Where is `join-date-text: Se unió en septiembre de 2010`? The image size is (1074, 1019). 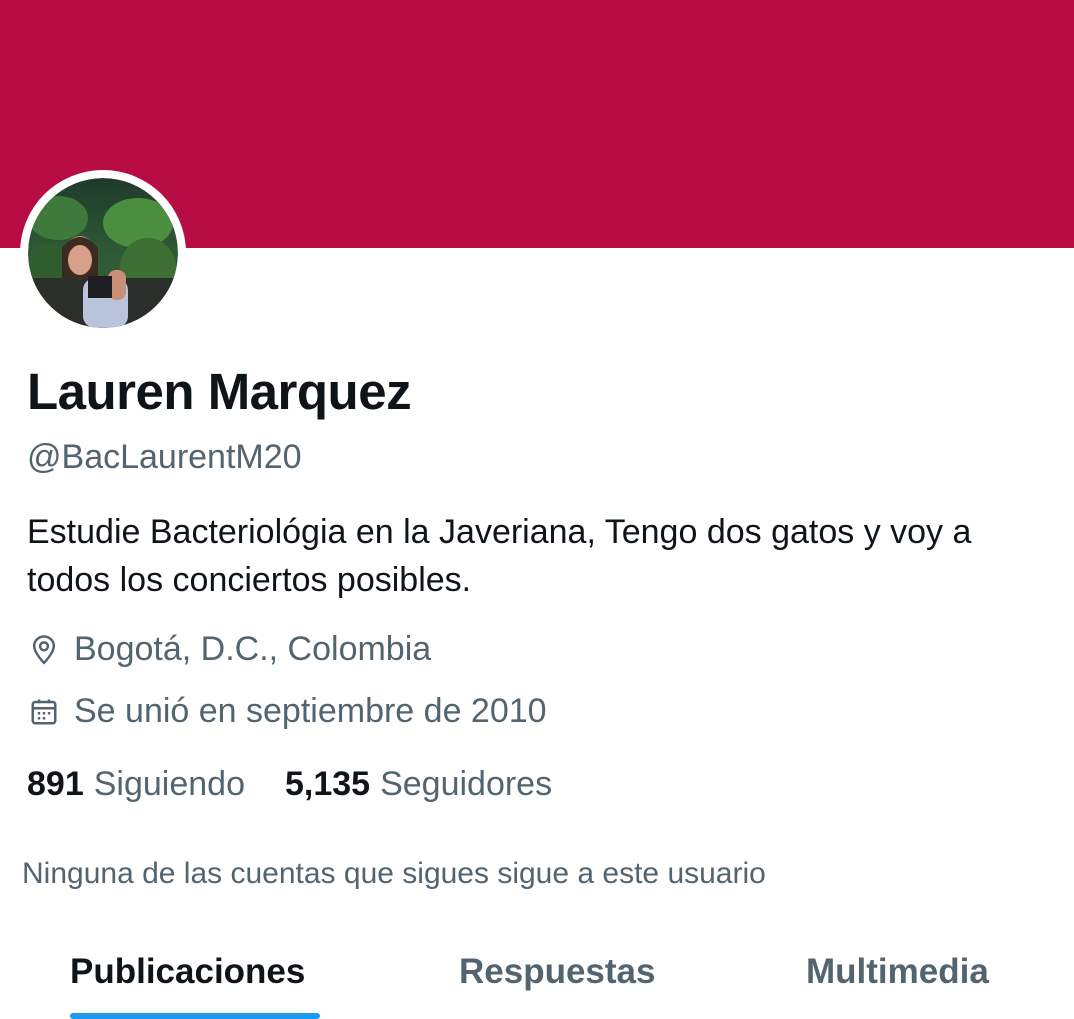 join-date-text: Se unió en septiembre de 2010 is located at coordinates (310, 711).